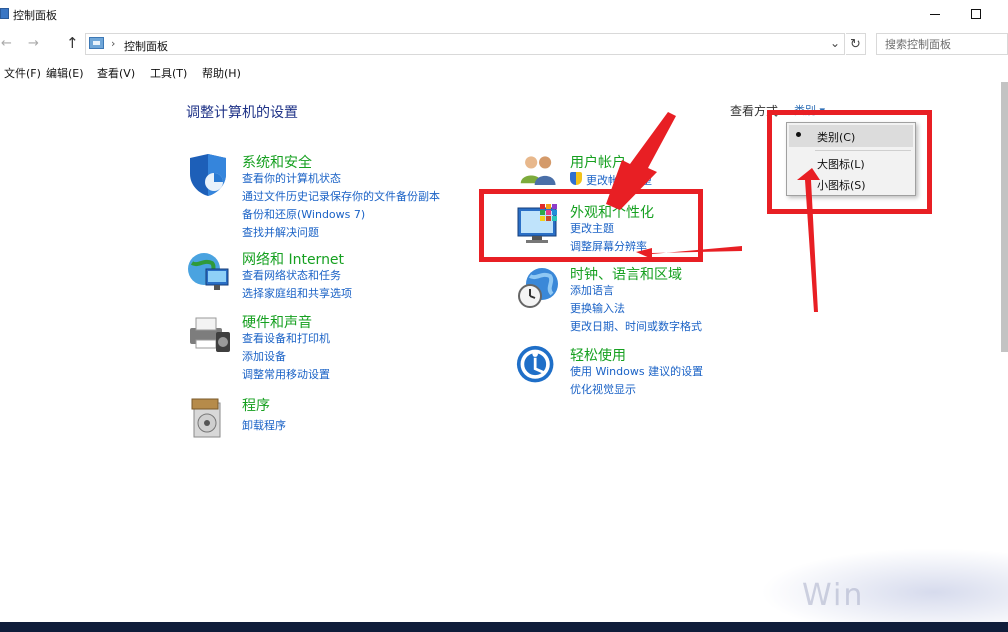 This screenshot has height=632, width=1008. What do you see at coordinates (603, 389) in the screenshot?
I see `link-optimize-visual-display: 优化视觉显示` at bounding box center [603, 389].